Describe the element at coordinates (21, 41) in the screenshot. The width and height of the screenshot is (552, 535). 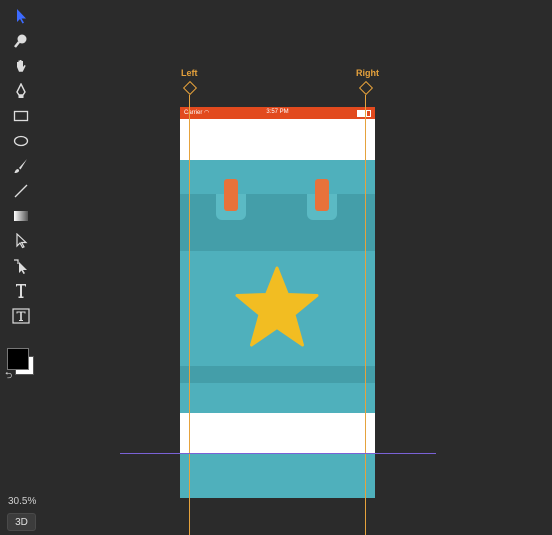
I see `zoom-tool-icon` at that location.